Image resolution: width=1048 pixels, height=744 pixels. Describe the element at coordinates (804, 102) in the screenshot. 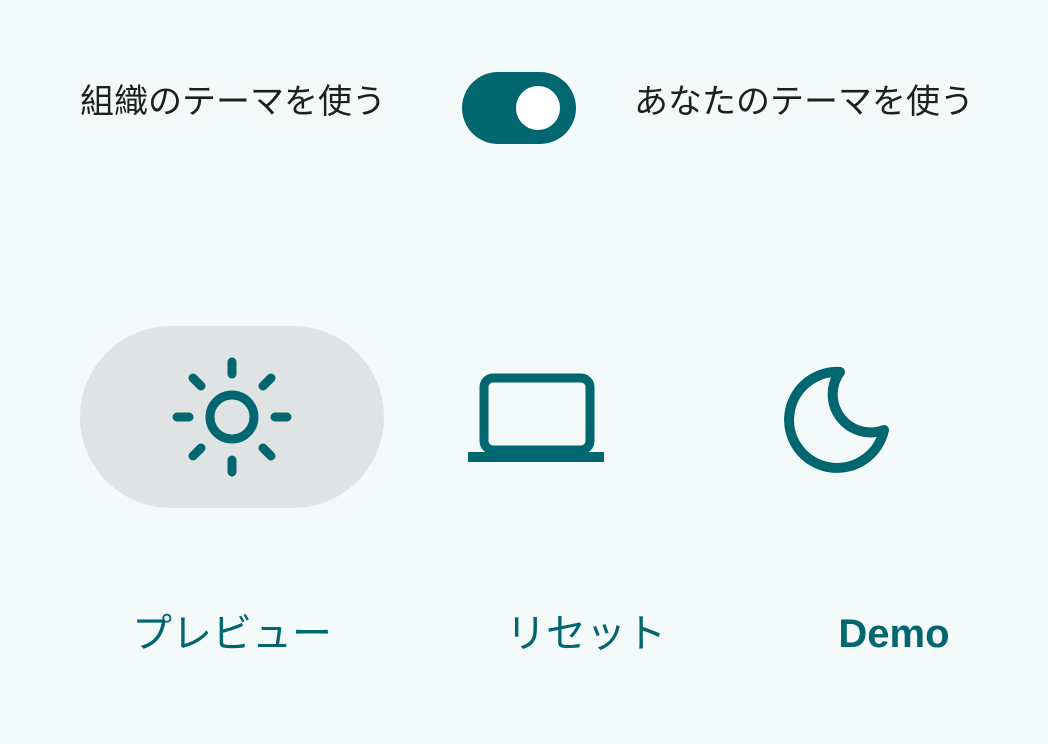

I see `your-theme-label: あなたのテーマを使う` at that location.